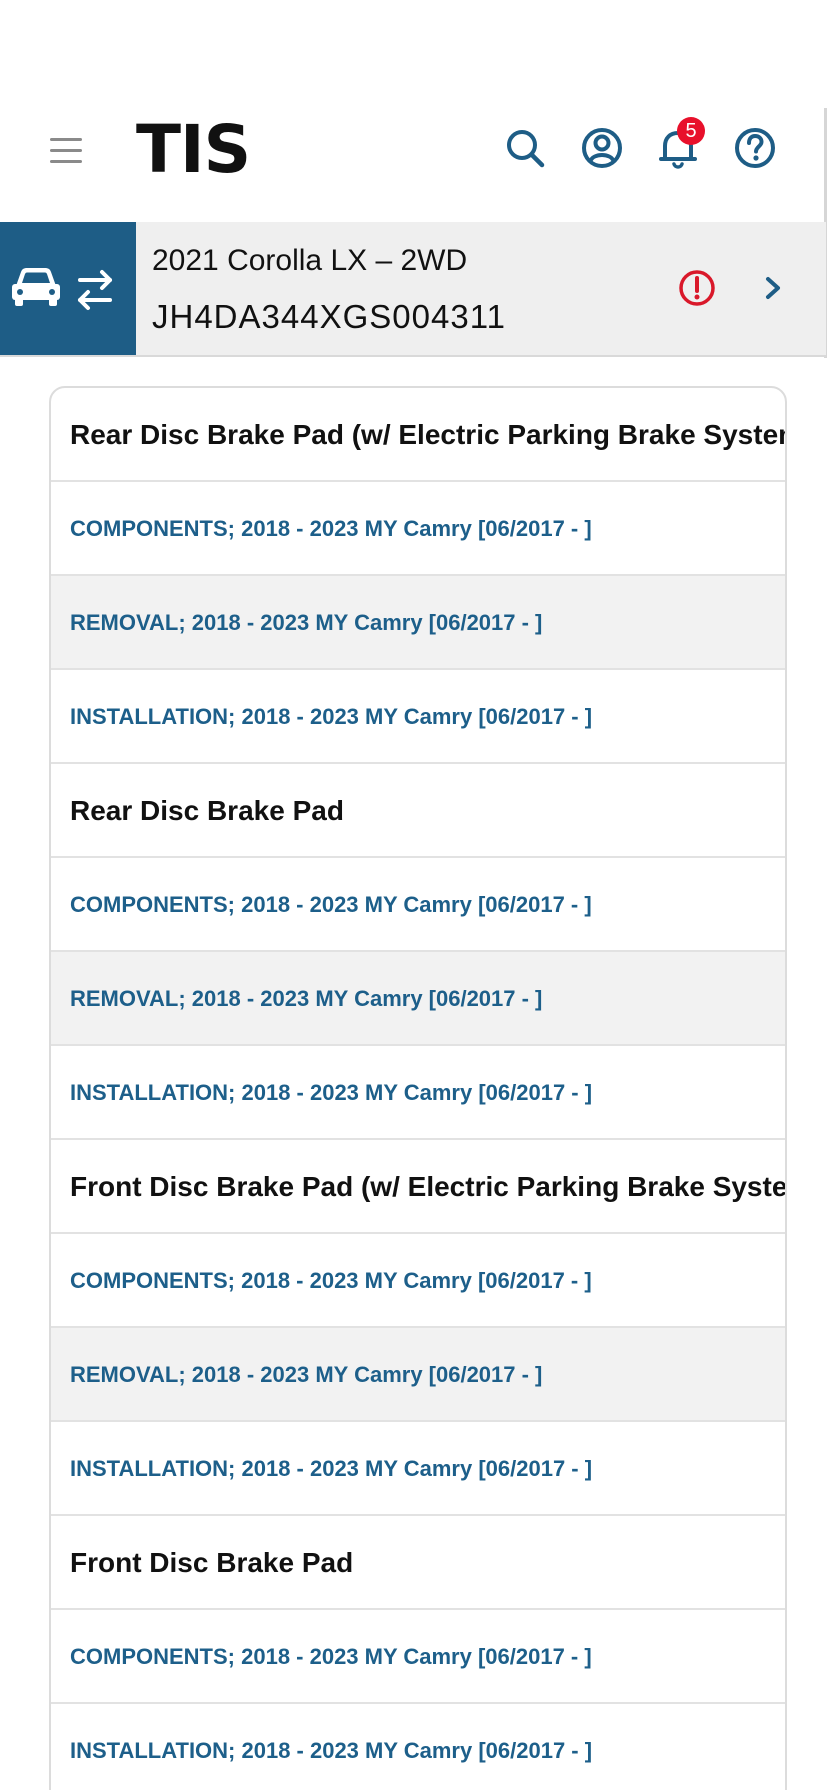 Image resolution: width=831 pixels, height=1790 pixels. Describe the element at coordinates (755, 148) in the screenshot. I see `help-icon` at that location.